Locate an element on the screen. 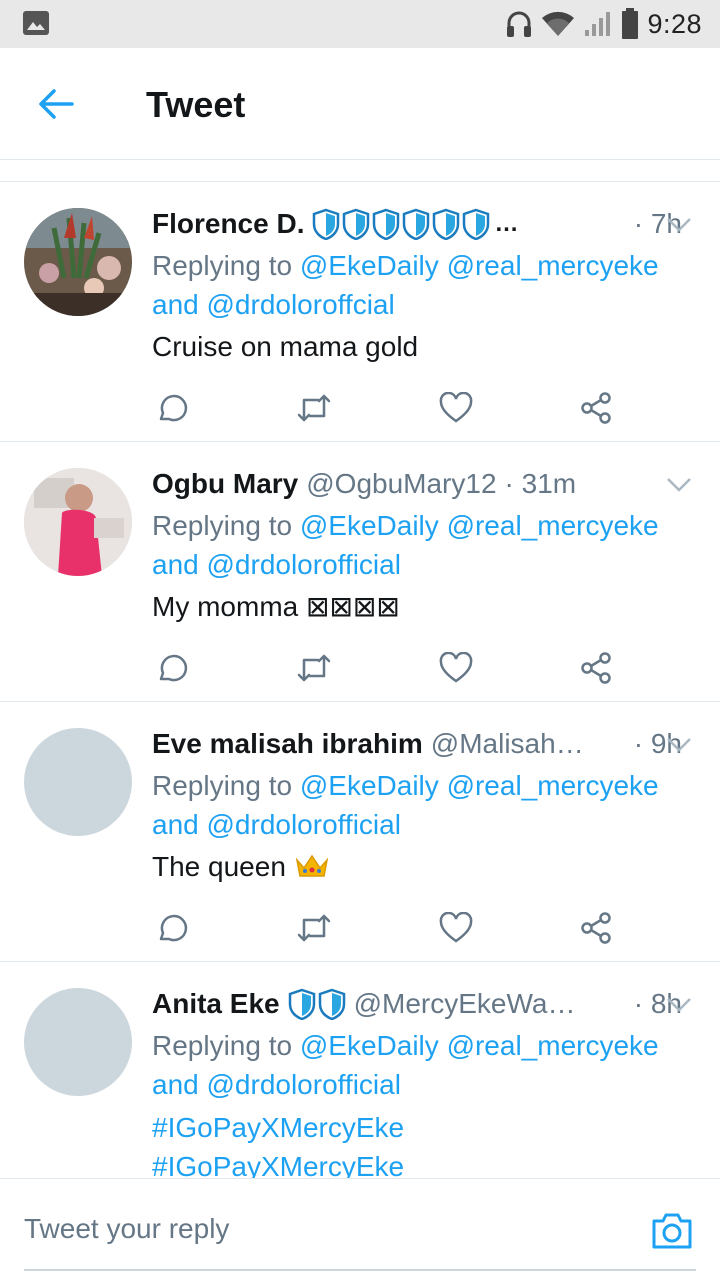  reply-composer: Tweet your reply is located at coordinates (360, 1229).